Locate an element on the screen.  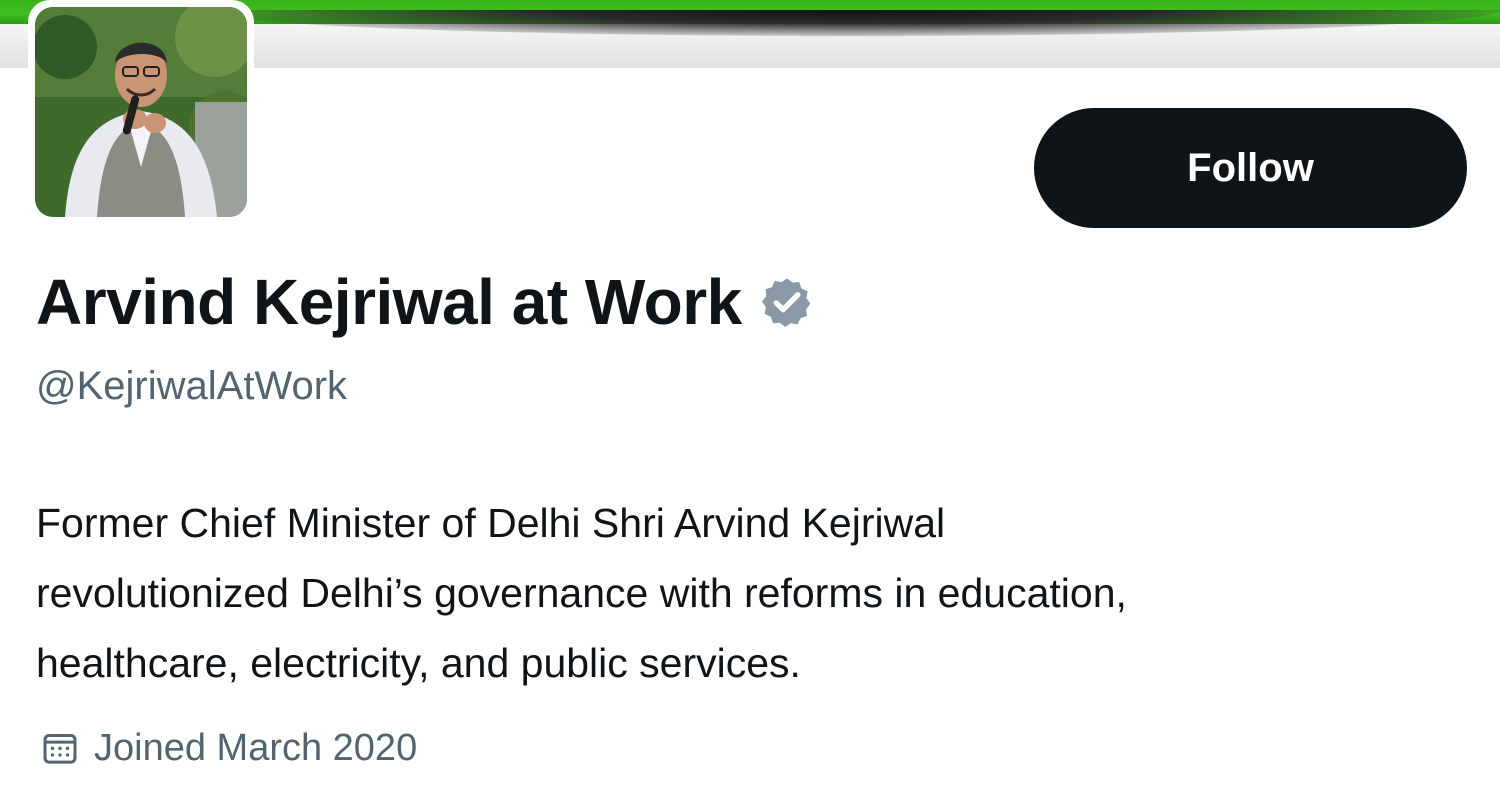
avatar is located at coordinates (141, 112).